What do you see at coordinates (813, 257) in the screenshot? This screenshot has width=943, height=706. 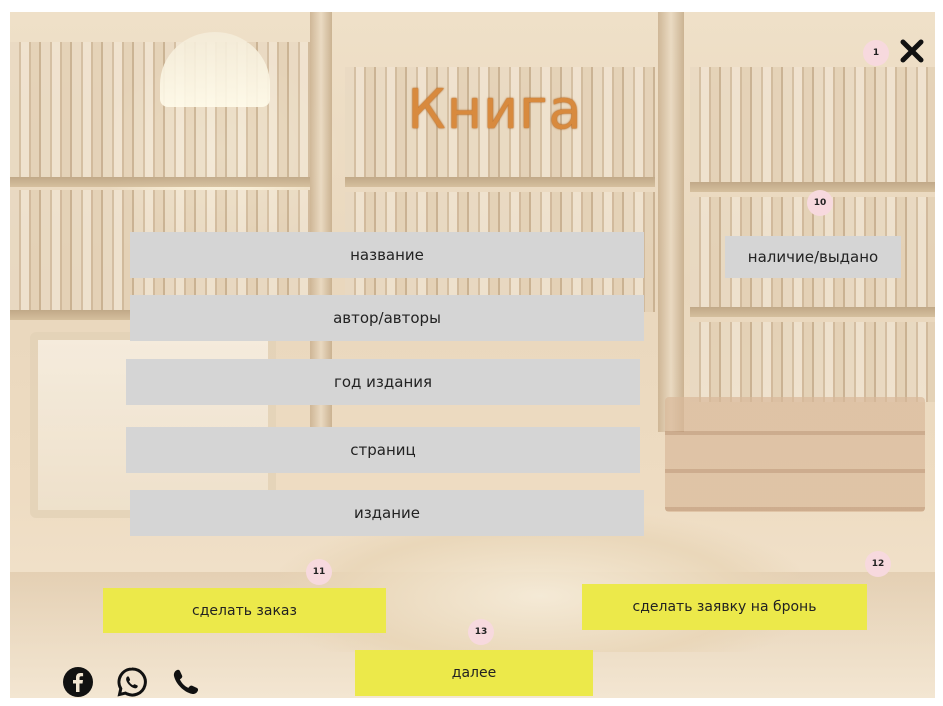 I see `availability-status: наличие/выдано` at bounding box center [813, 257].